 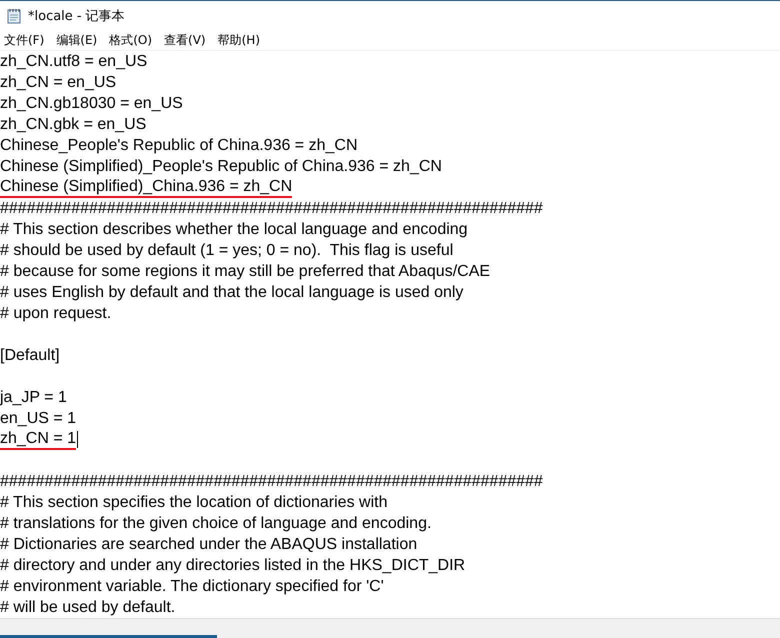 What do you see at coordinates (76, 16) in the screenshot?
I see `window-title: *locale - 记事本` at bounding box center [76, 16].